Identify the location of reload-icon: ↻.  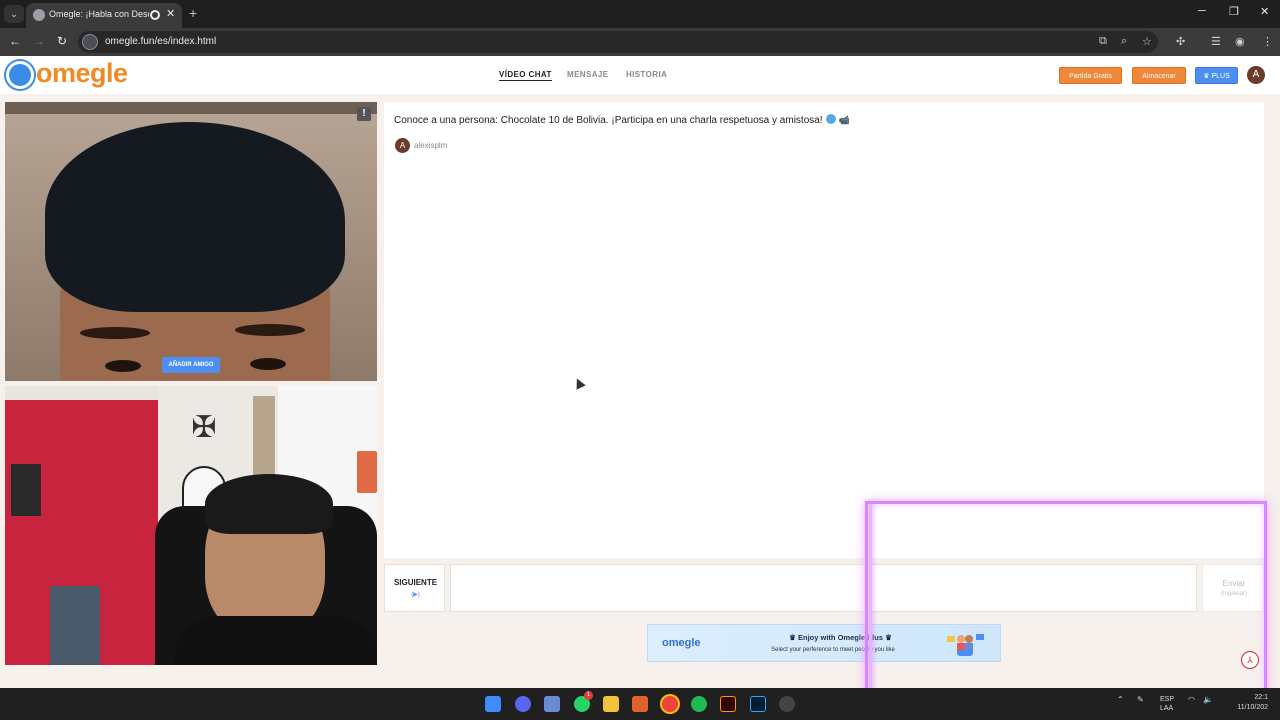
(62, 41).